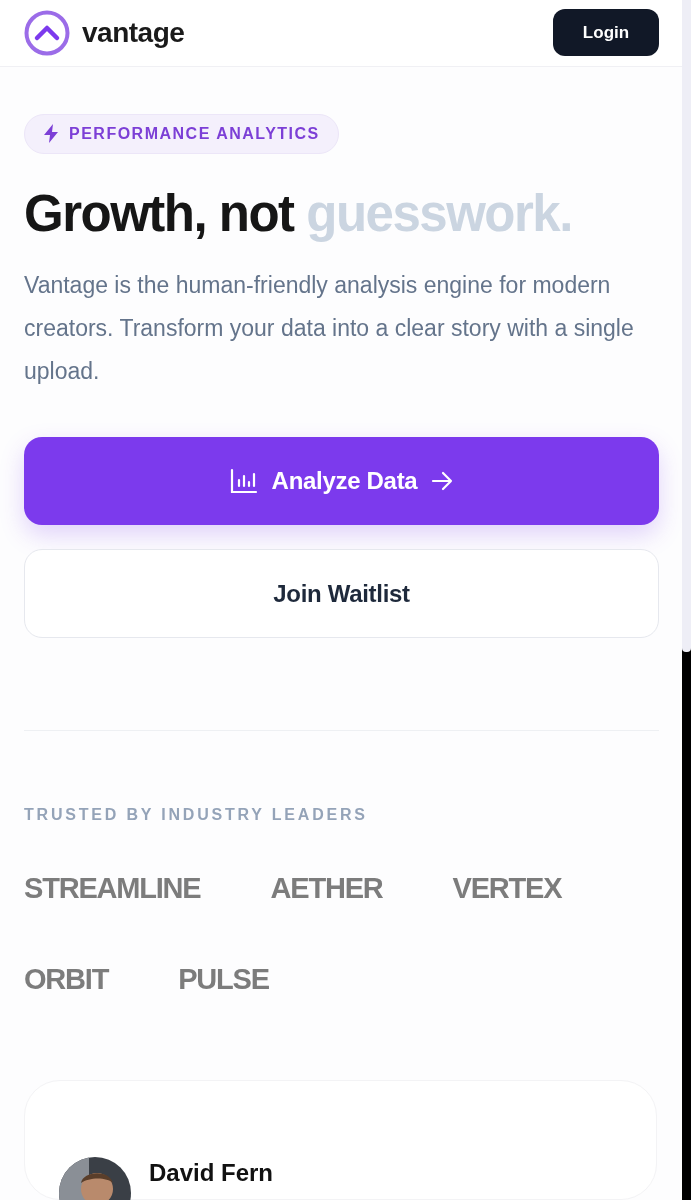  Describe the element at coordinates (507, 888) in the screenshot. I see `partner-logo: VERTEX` at that location.